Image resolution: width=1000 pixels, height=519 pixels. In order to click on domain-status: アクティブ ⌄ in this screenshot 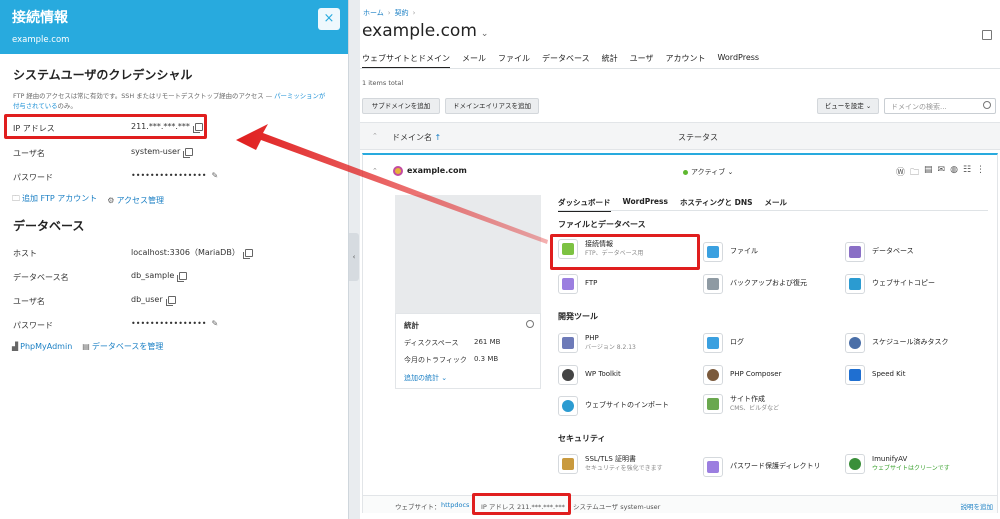, I will do `click(708, 172)`.